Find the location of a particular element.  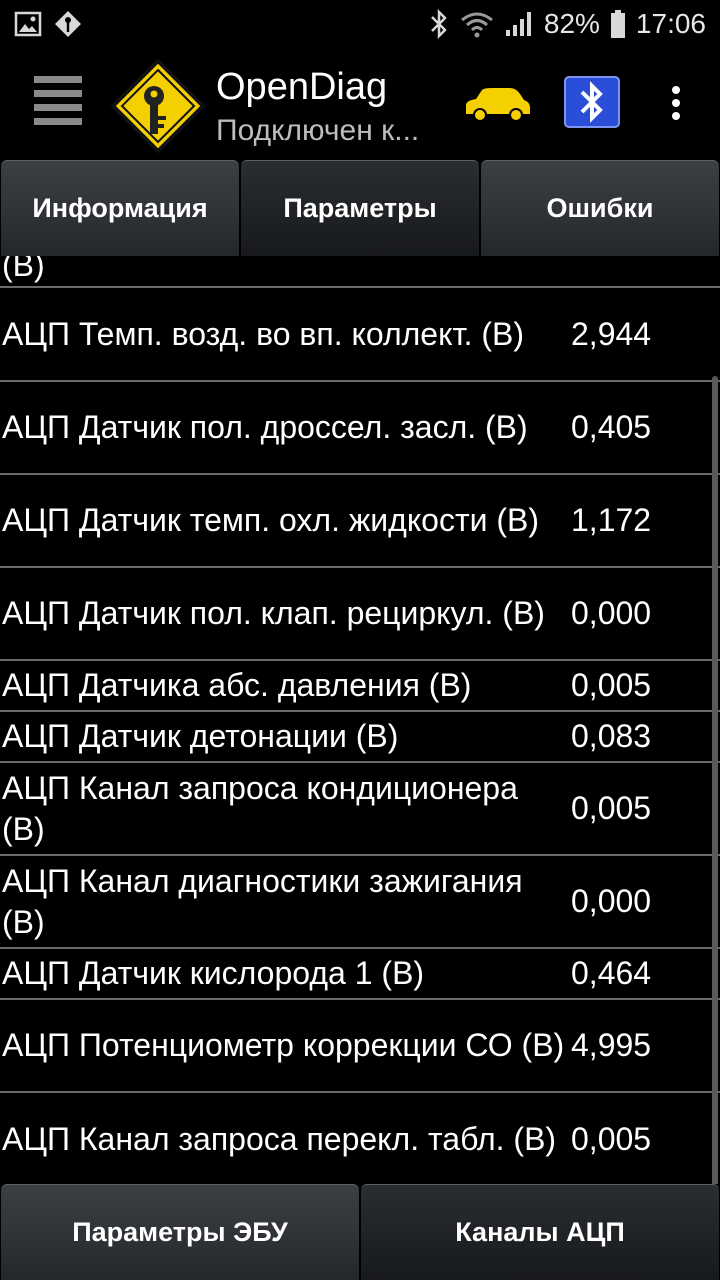

parameter-label: АЦП Потенциометр коррекции СО (В) is located at coordinates (283, 1045).